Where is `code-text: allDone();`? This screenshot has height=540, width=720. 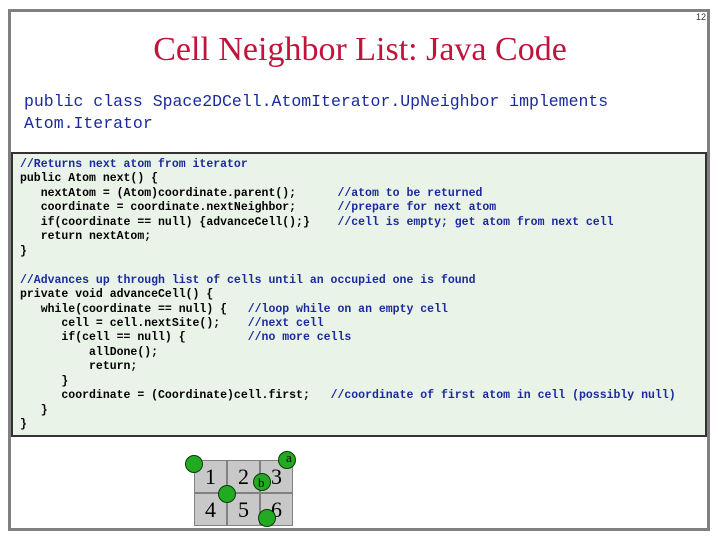
code-text: allDone(); is located at coordinates (89, 352).